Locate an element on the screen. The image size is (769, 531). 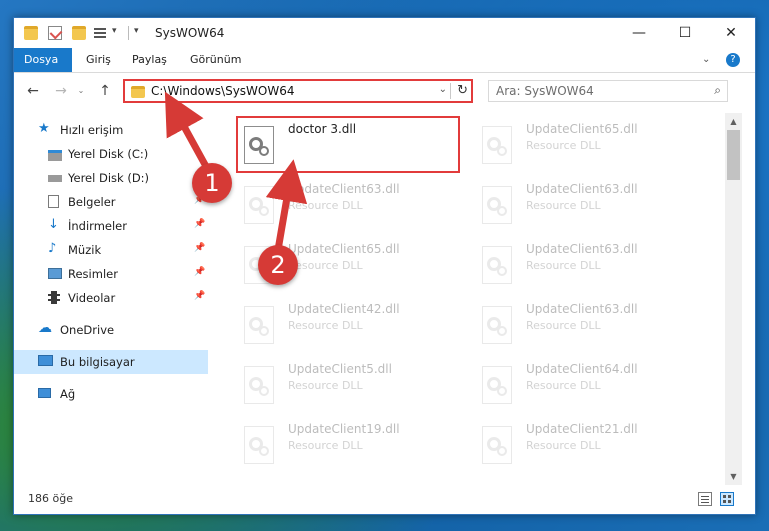
dropdown-arrow-icon: ▾ is located at coordinates (114, 31).